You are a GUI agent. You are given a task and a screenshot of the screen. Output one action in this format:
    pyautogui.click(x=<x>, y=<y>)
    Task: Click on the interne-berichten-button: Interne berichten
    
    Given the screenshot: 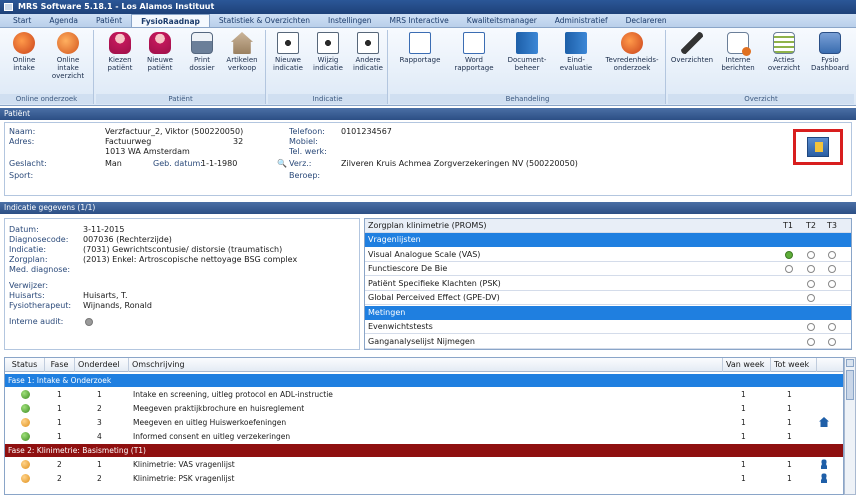 What is the action you would take?
    pyautogui.click(x=738, y=51)
    